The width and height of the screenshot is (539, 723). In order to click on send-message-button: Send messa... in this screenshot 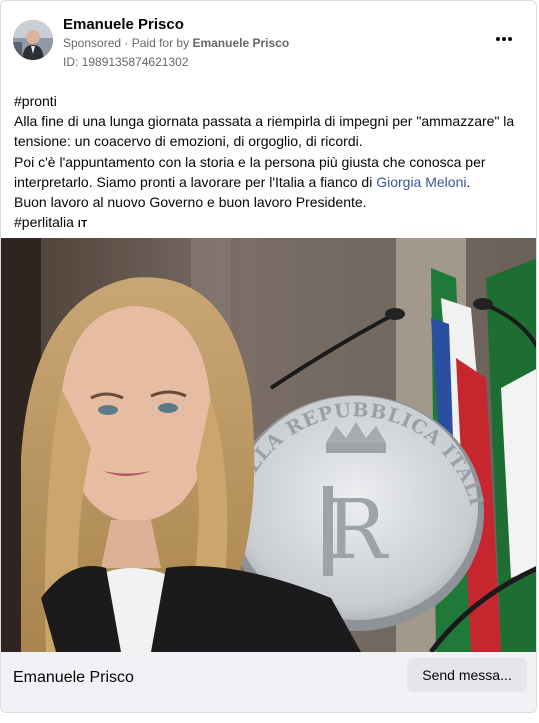, I will do `click(467, 675)`.